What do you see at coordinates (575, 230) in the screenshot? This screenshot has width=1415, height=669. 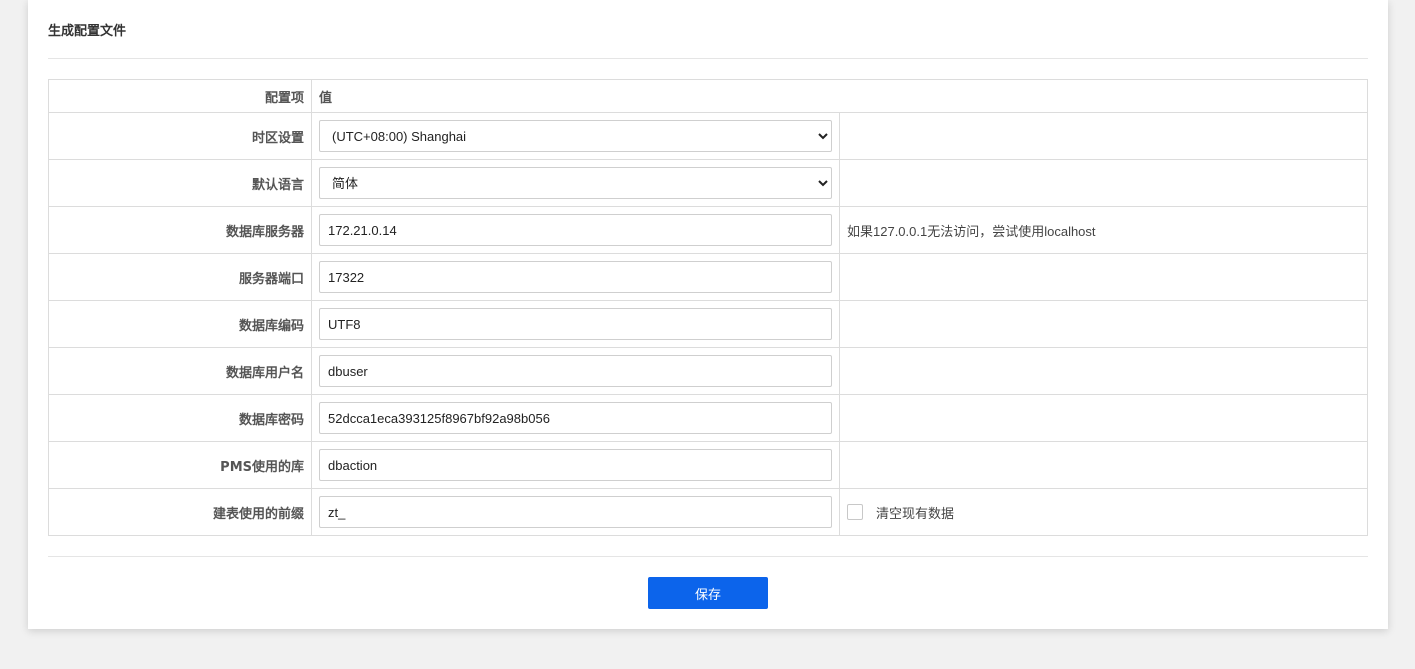 I see `db-host-input` at bounding box center [575, 230].